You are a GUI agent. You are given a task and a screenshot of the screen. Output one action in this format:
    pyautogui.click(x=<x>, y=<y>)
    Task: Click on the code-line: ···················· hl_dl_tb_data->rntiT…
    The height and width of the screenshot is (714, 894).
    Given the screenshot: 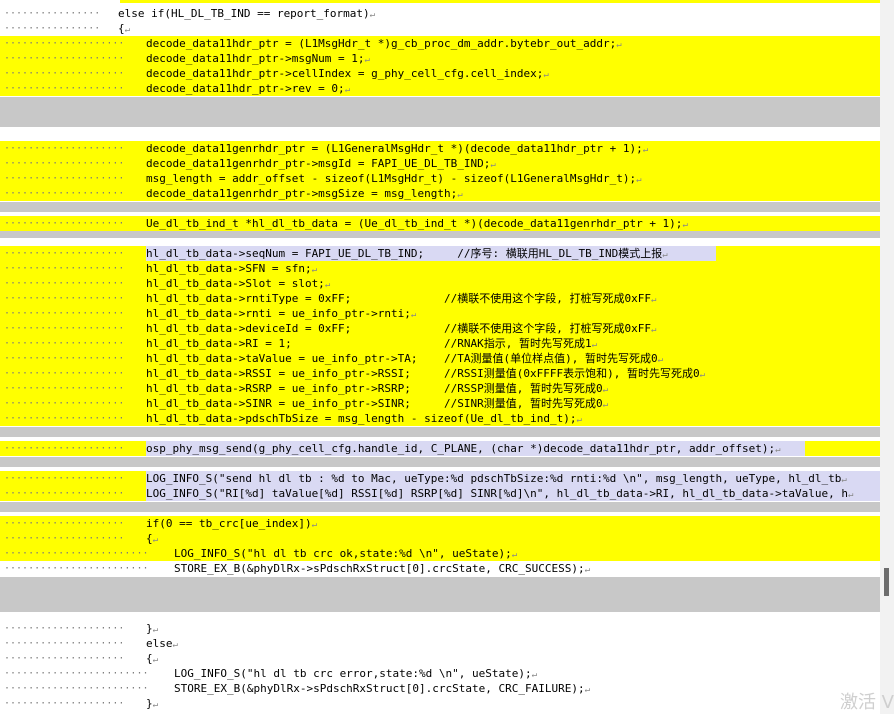 What is the action you would take?
    pyautogui.click(x=440, y=298)
    